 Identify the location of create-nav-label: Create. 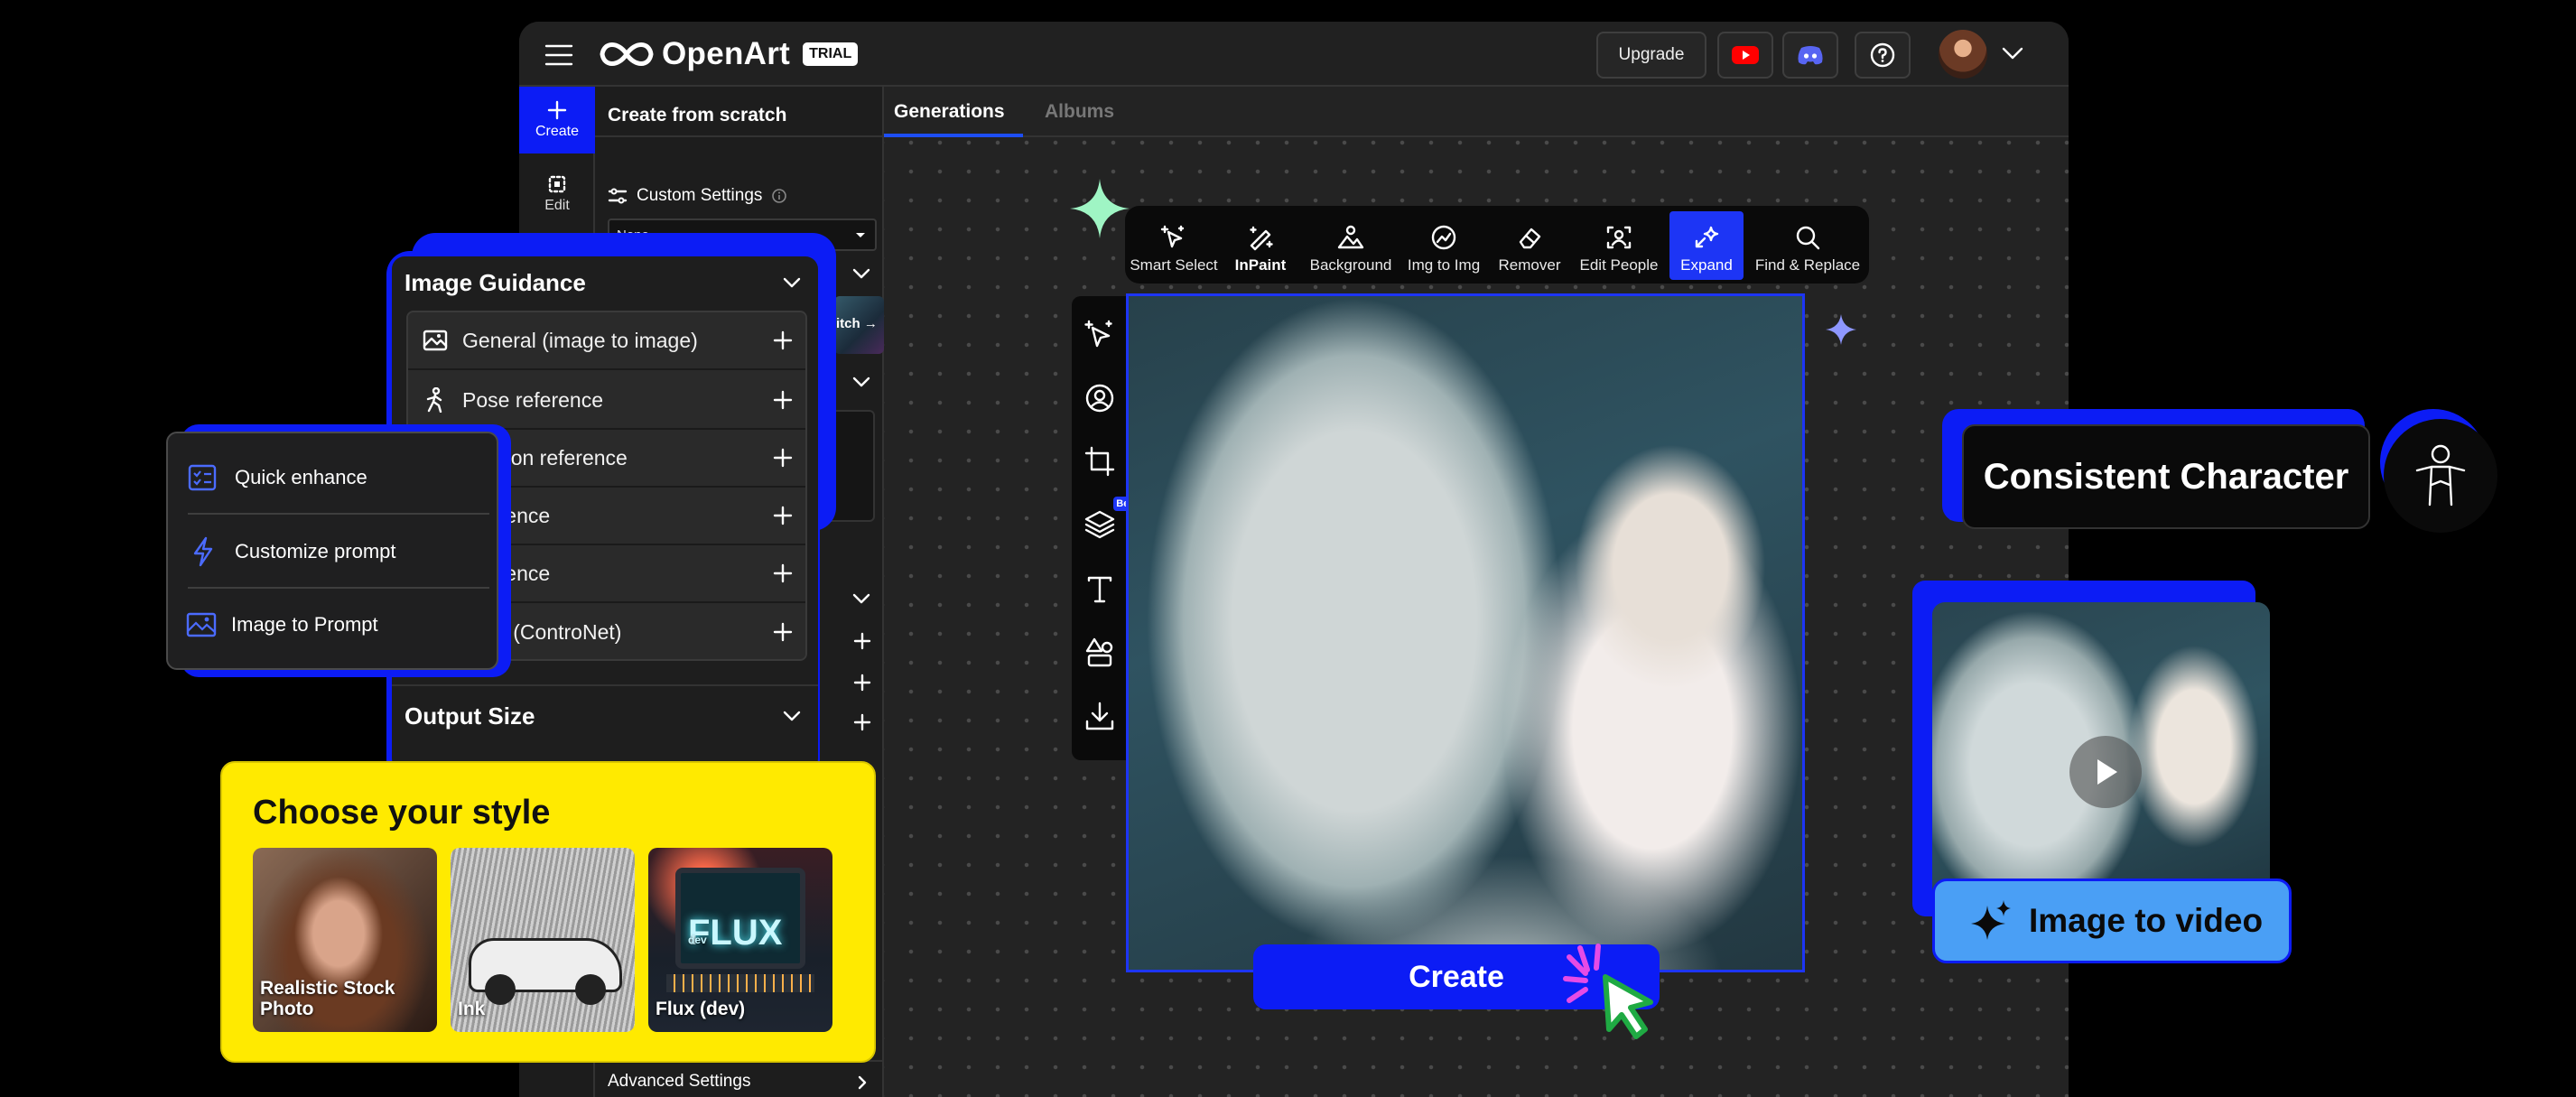
(557, 131).